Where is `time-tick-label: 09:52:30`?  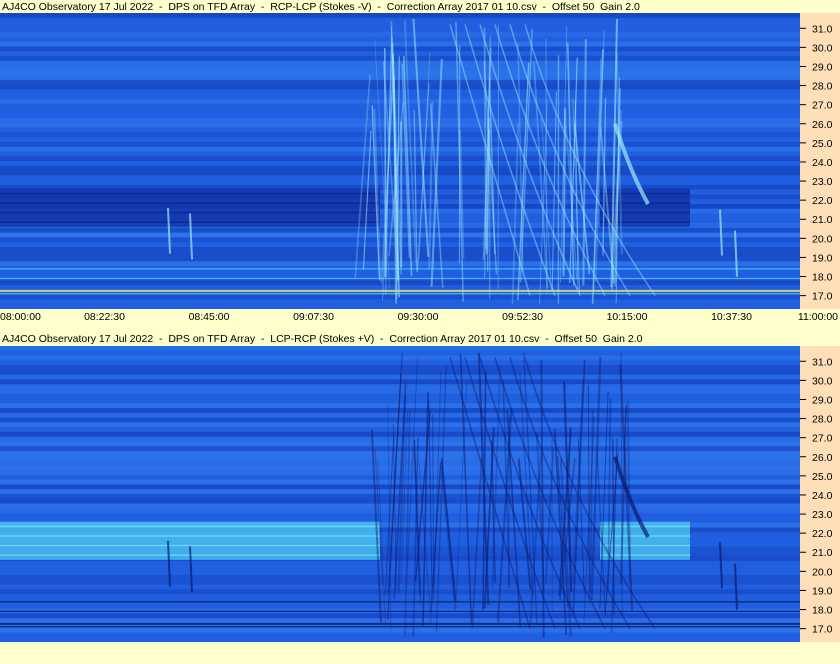 time-tick-label: 09:52:30 is located at coordinates (522, 317).